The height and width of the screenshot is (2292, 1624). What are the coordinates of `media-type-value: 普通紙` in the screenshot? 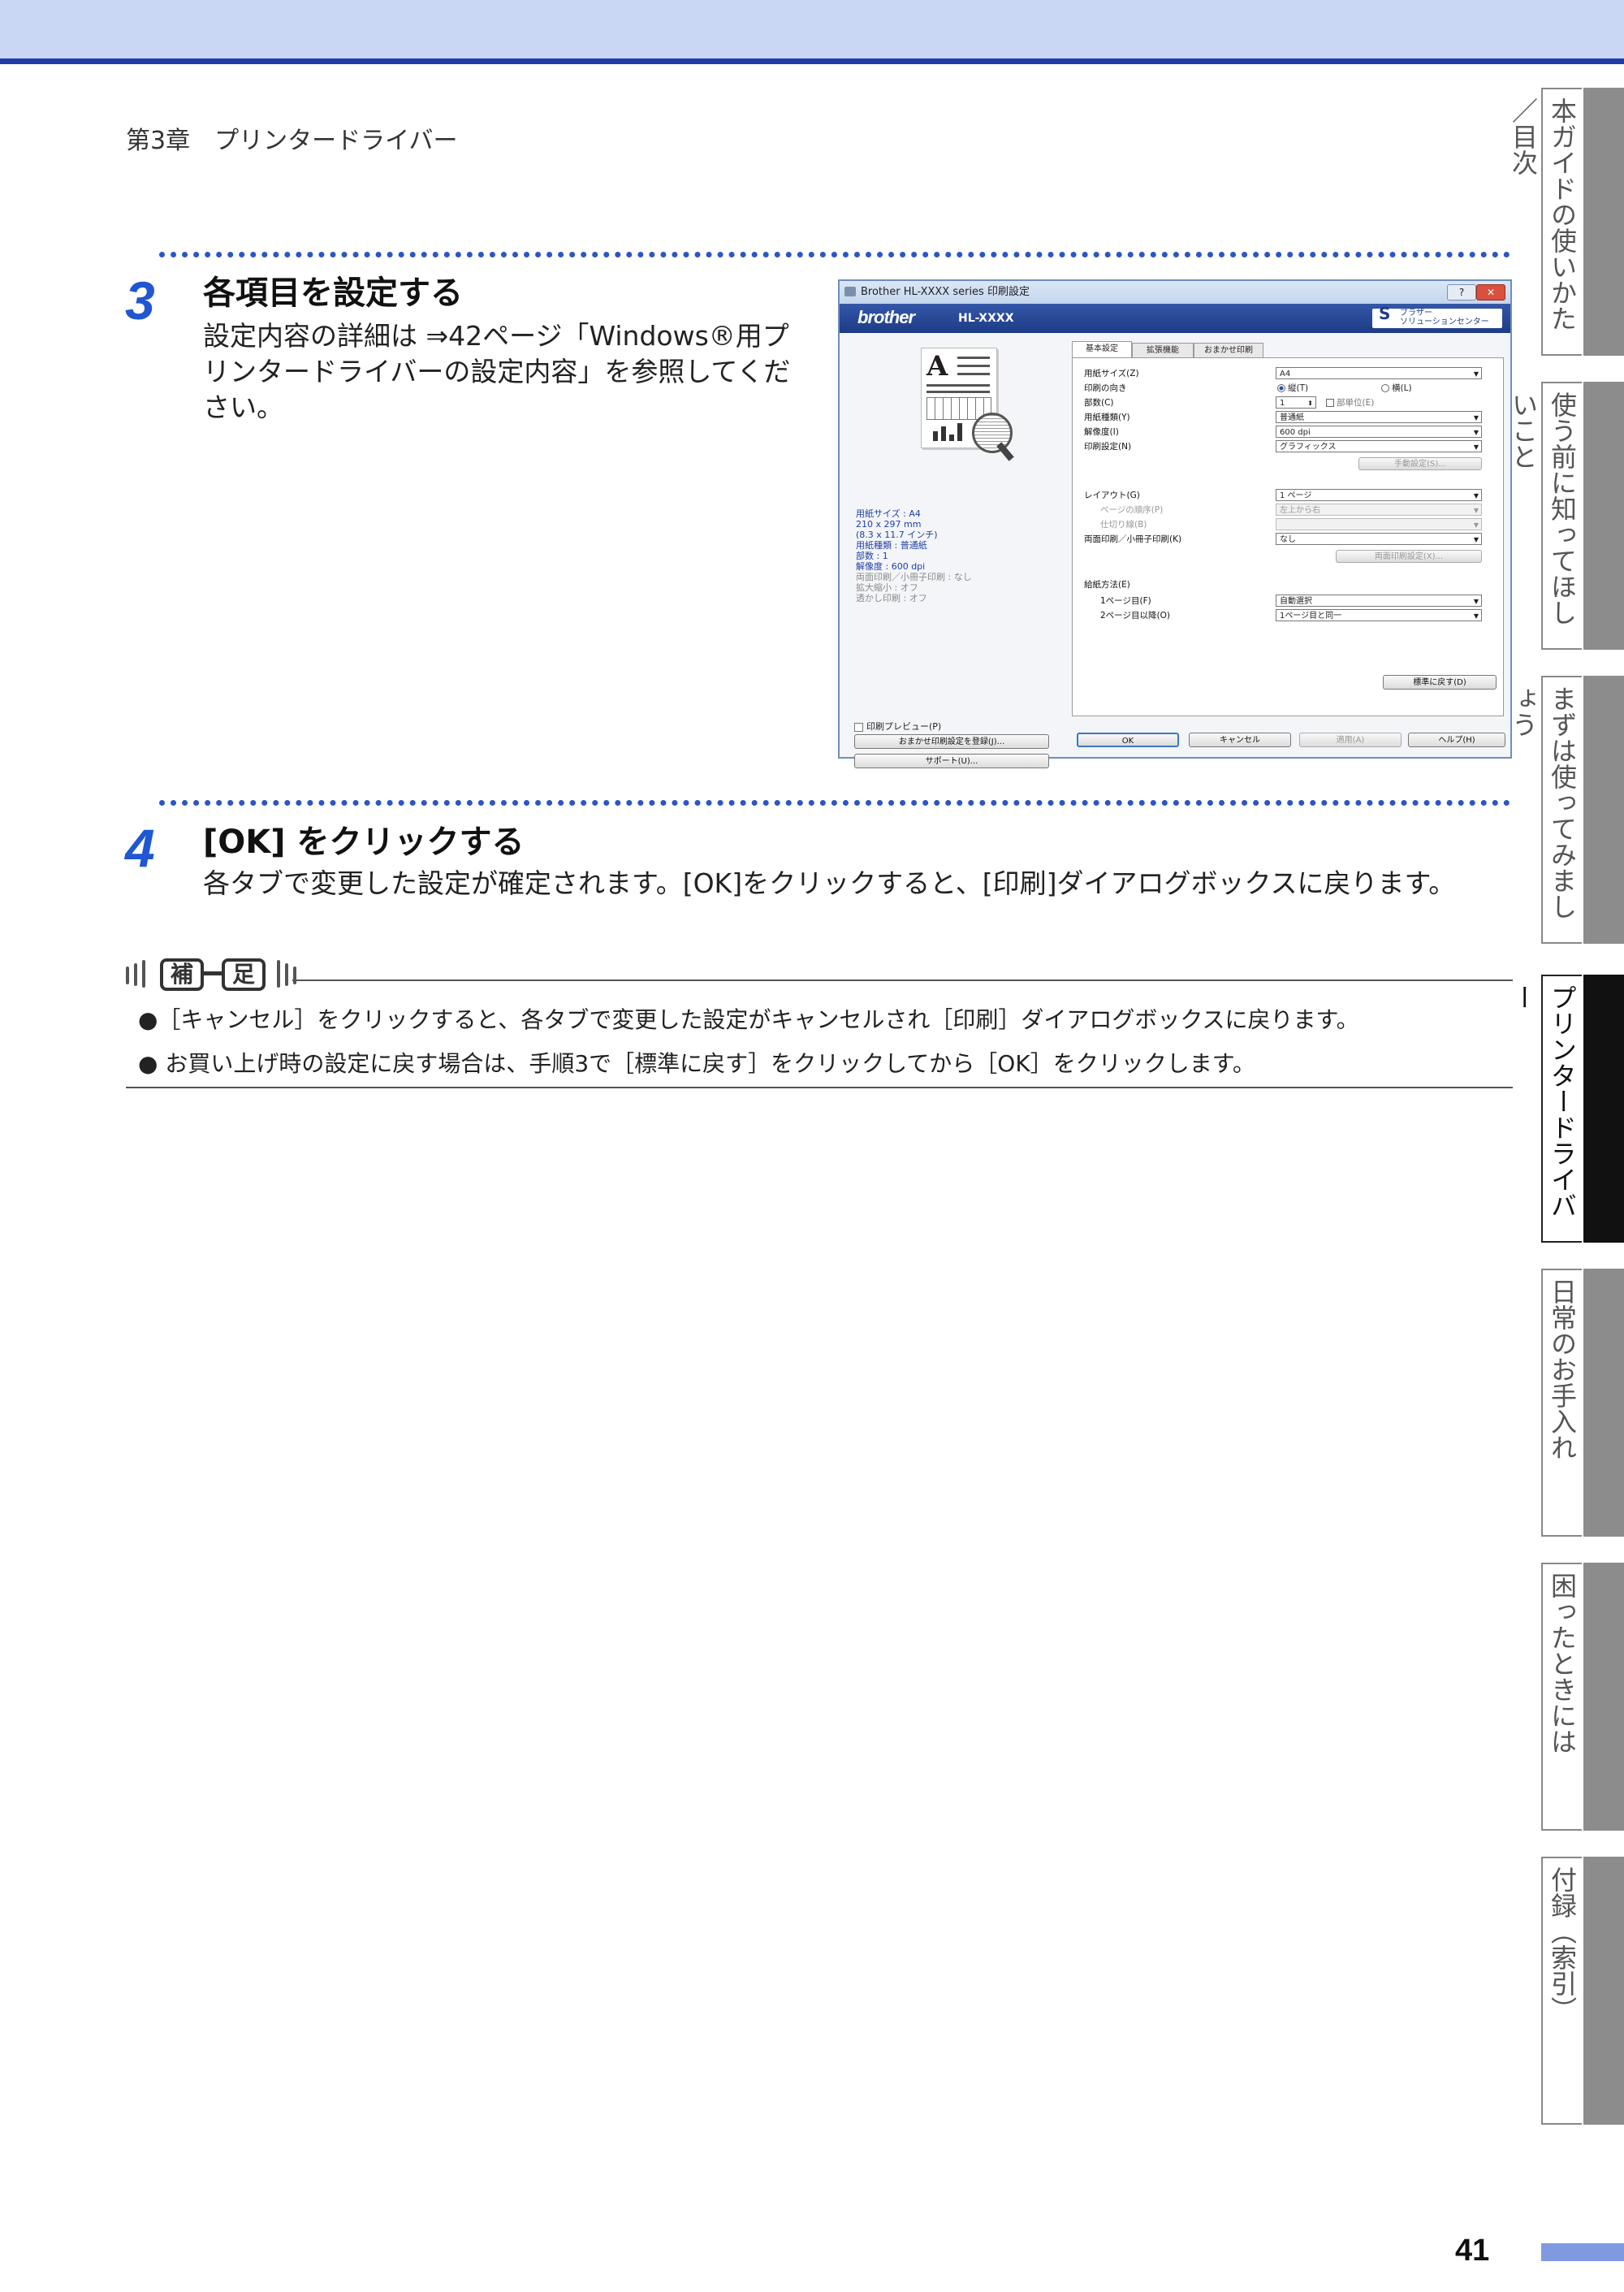 It's located at (1292, 417).